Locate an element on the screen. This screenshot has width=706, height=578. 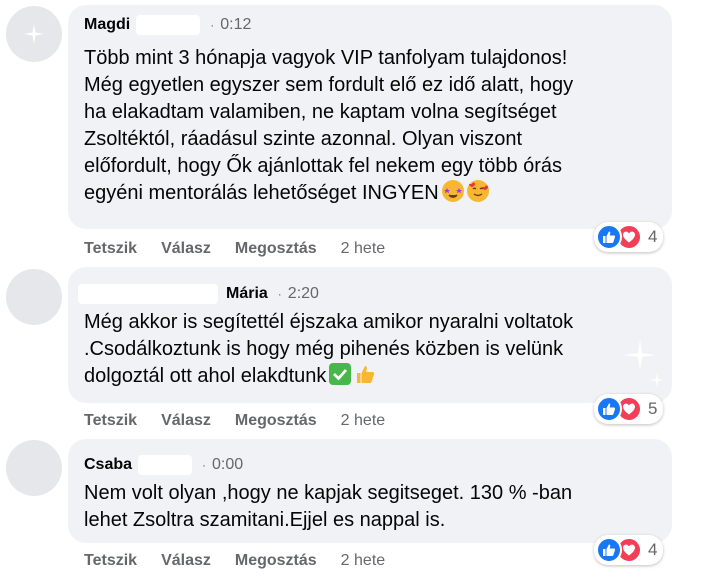
smiling-face-with-hearts-icon is located at coordinates (477, 191).